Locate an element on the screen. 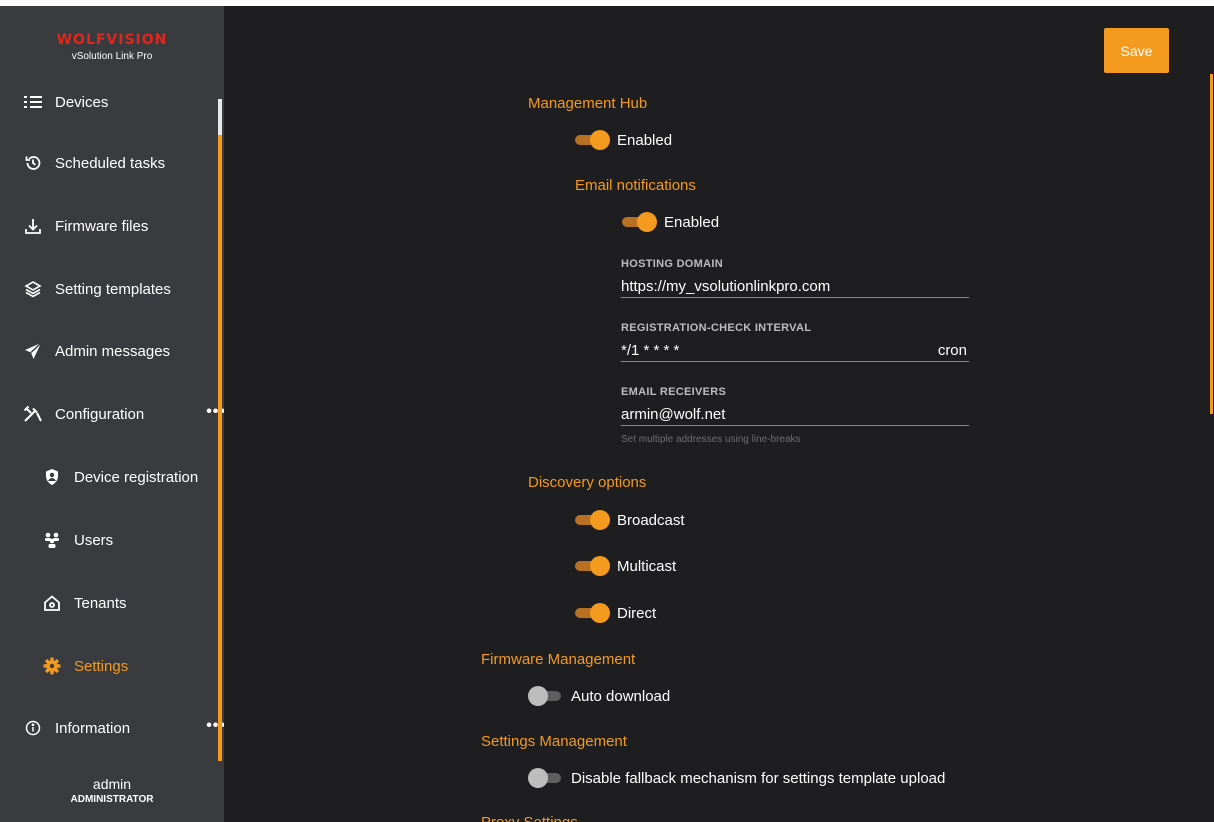 This screenshot has width=1214, height=822. sidebar-scrollbar-thumb is located at coordinates (220, 117).